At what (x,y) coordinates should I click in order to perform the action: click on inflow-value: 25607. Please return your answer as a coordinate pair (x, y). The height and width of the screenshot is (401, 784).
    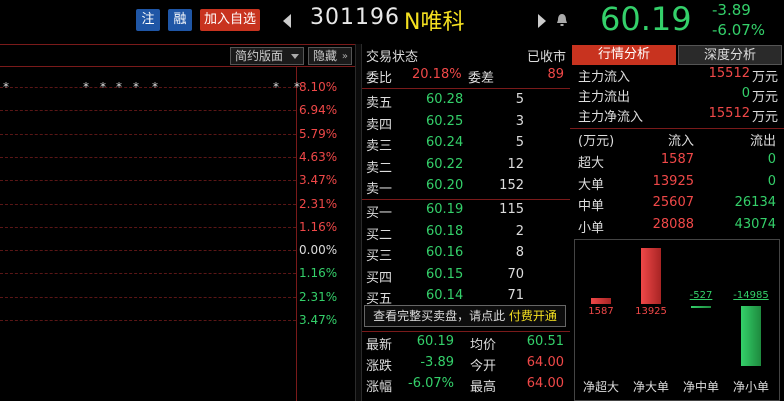
    Looking at the image, I should click on (673, 202).